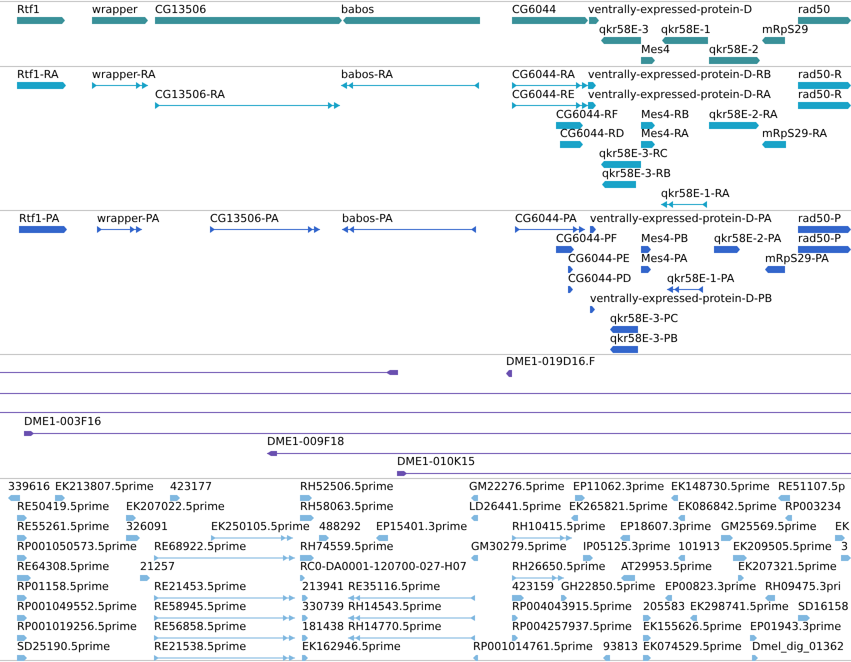 The height and width of the screenshot is (662, 851). I want to click on feature-label: EK207022.5prime, so click(175, 506).